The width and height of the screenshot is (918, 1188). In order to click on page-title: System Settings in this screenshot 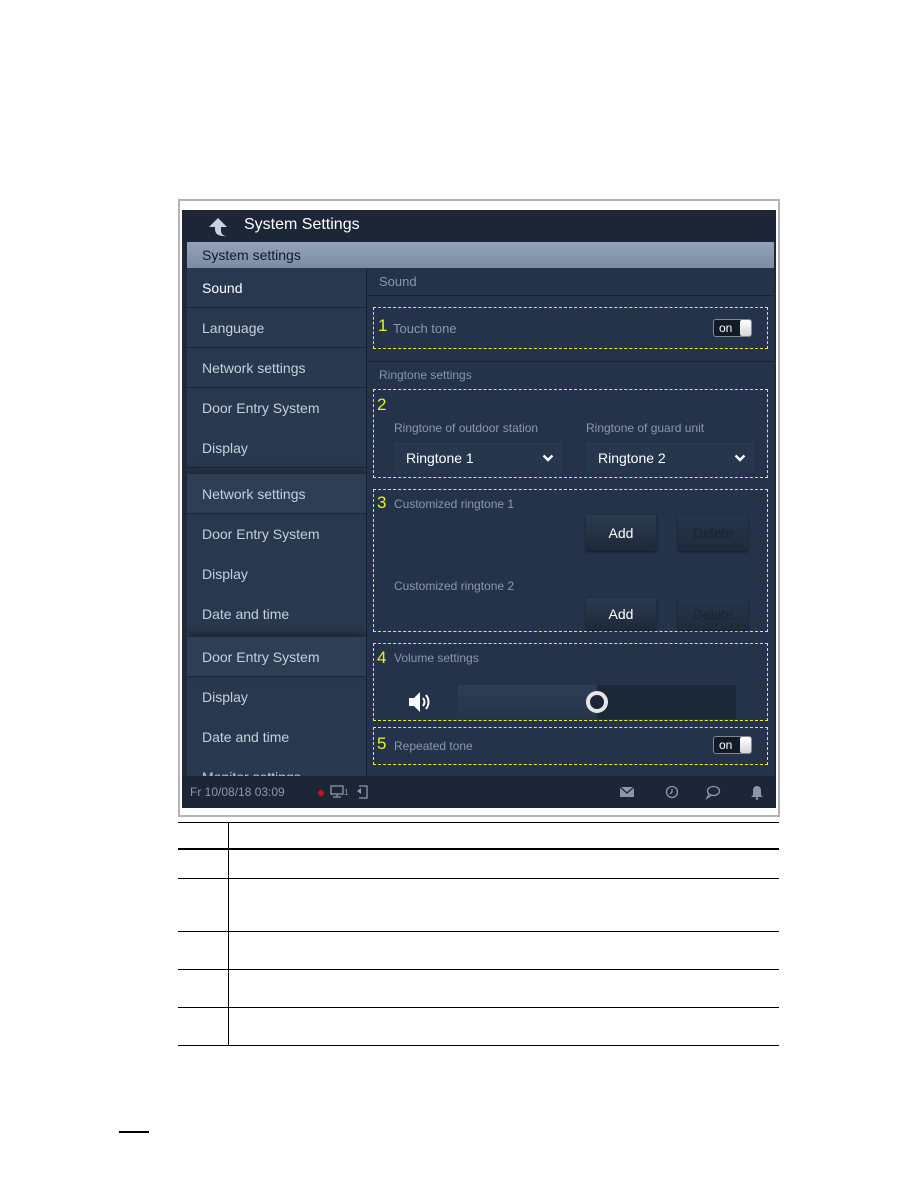, I will do `click(302, 224)`.